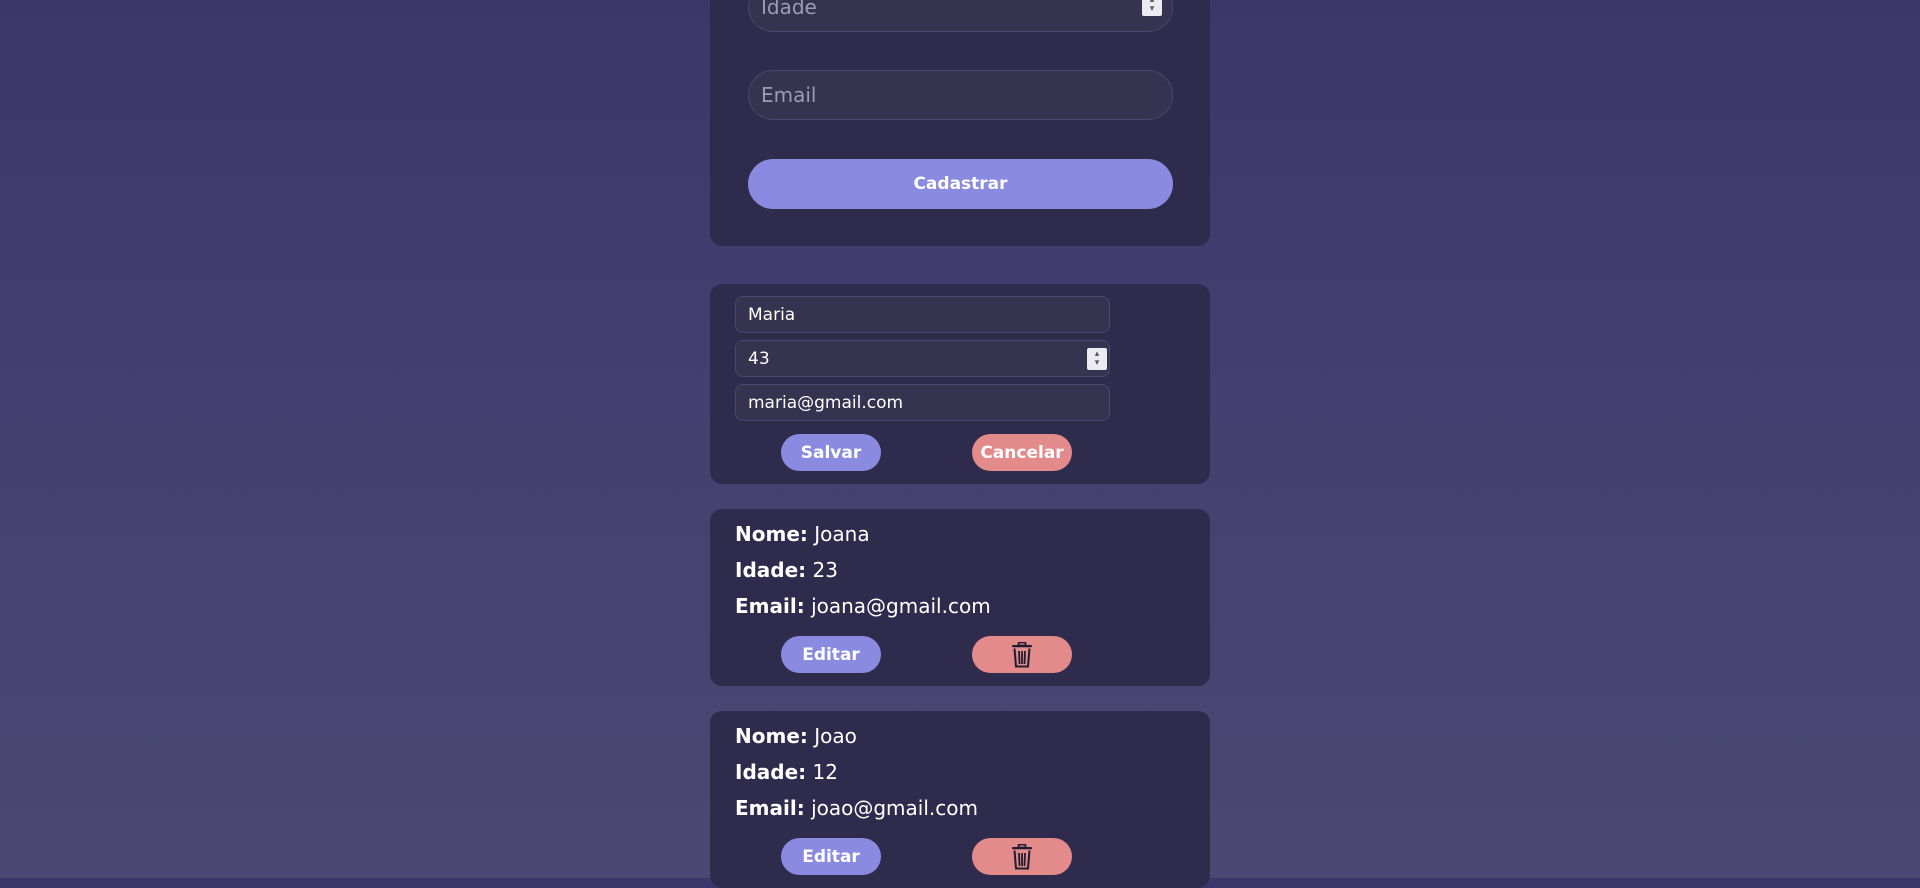 The width and height of the screenshot is (1920, 888). I want to click on cancel-button: Cancelar, so click(1022, 452).